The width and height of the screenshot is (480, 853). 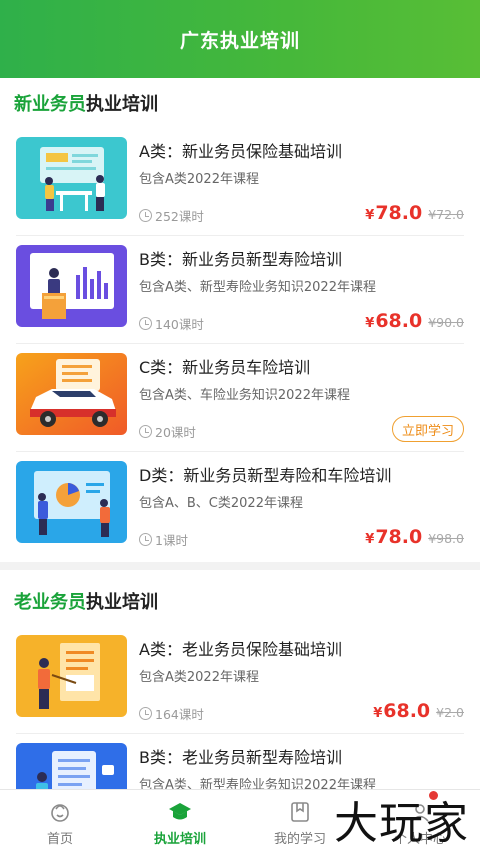 I want to click on course-hours: 1课时, so click(x=163, y=539).